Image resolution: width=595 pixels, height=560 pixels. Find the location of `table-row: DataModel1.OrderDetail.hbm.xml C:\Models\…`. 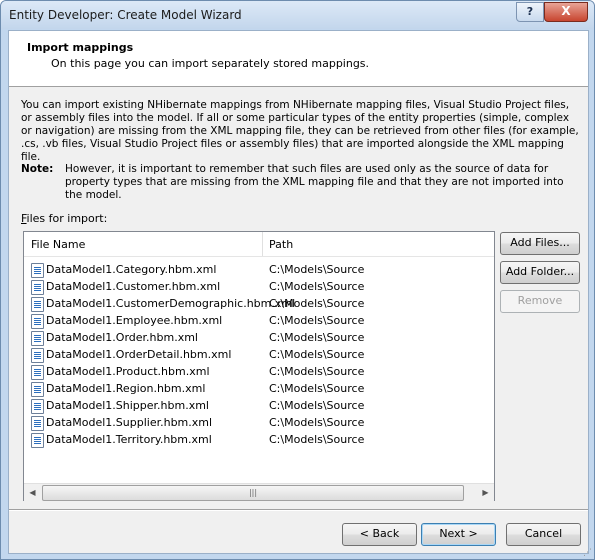

table-row: DataModel1.OrderDetail.hbm.xml C:\Models\… is located at coordinates (259, 354).